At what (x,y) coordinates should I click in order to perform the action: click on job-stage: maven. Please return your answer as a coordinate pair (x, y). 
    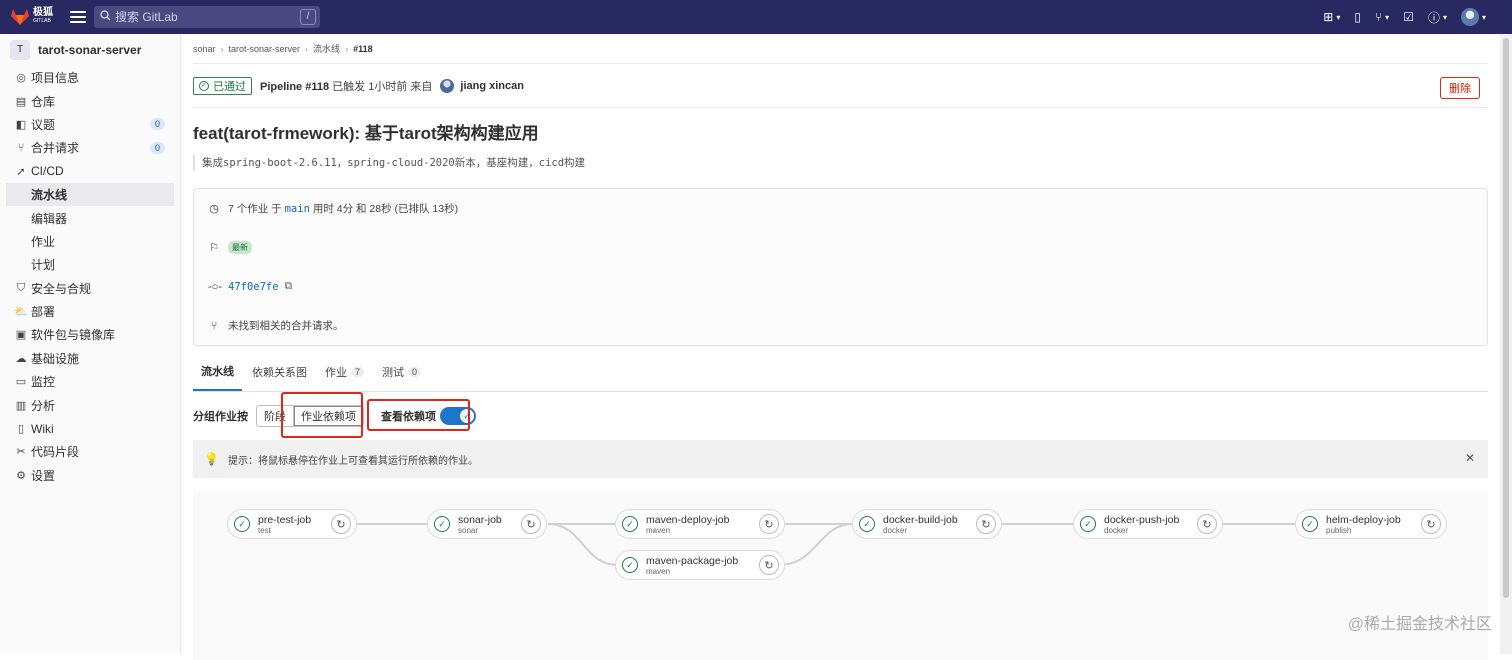
    Looking at the image, I should click on (692, 571).